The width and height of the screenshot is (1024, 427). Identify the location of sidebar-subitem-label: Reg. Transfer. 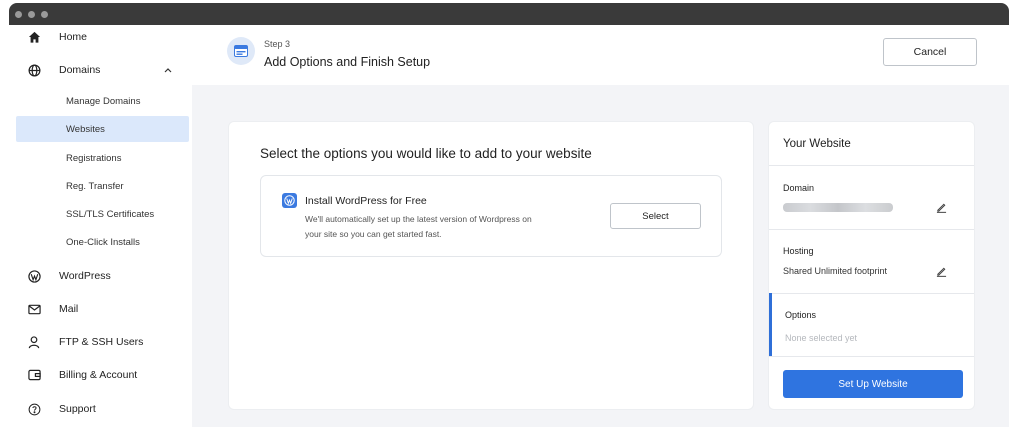
(95, 186).